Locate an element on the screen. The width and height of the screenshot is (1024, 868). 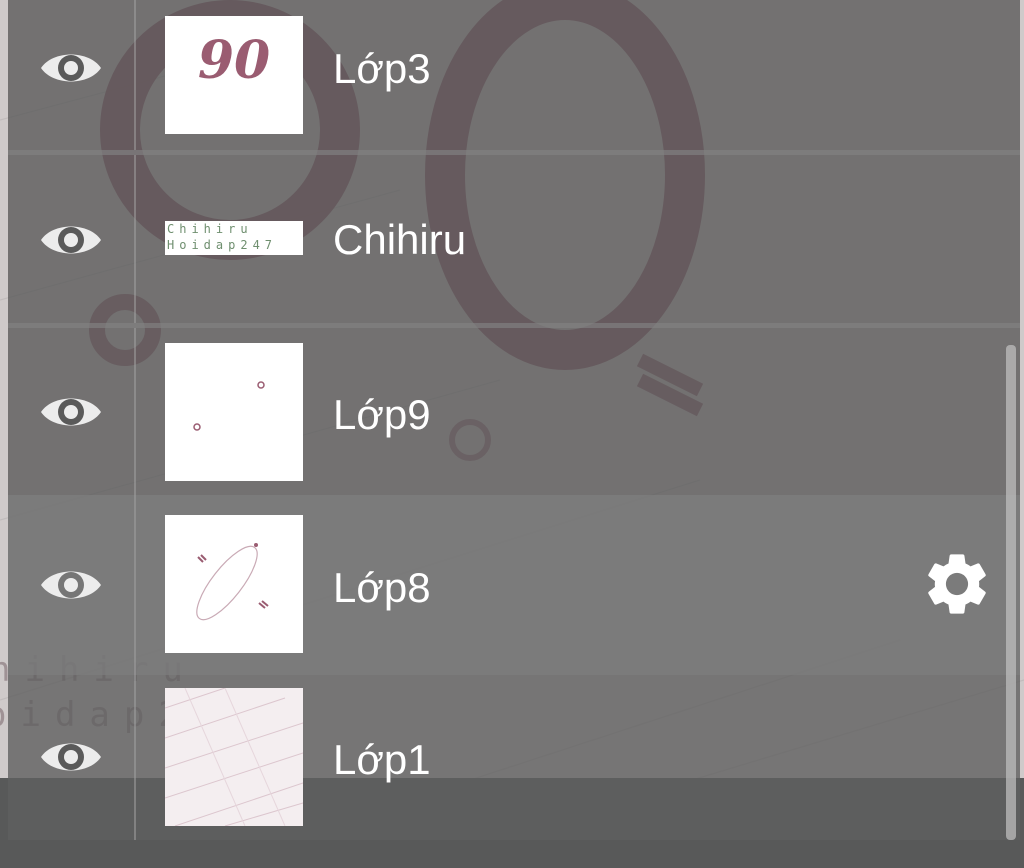
thumbnail-text: 90 is located at coordinates (234, 60).